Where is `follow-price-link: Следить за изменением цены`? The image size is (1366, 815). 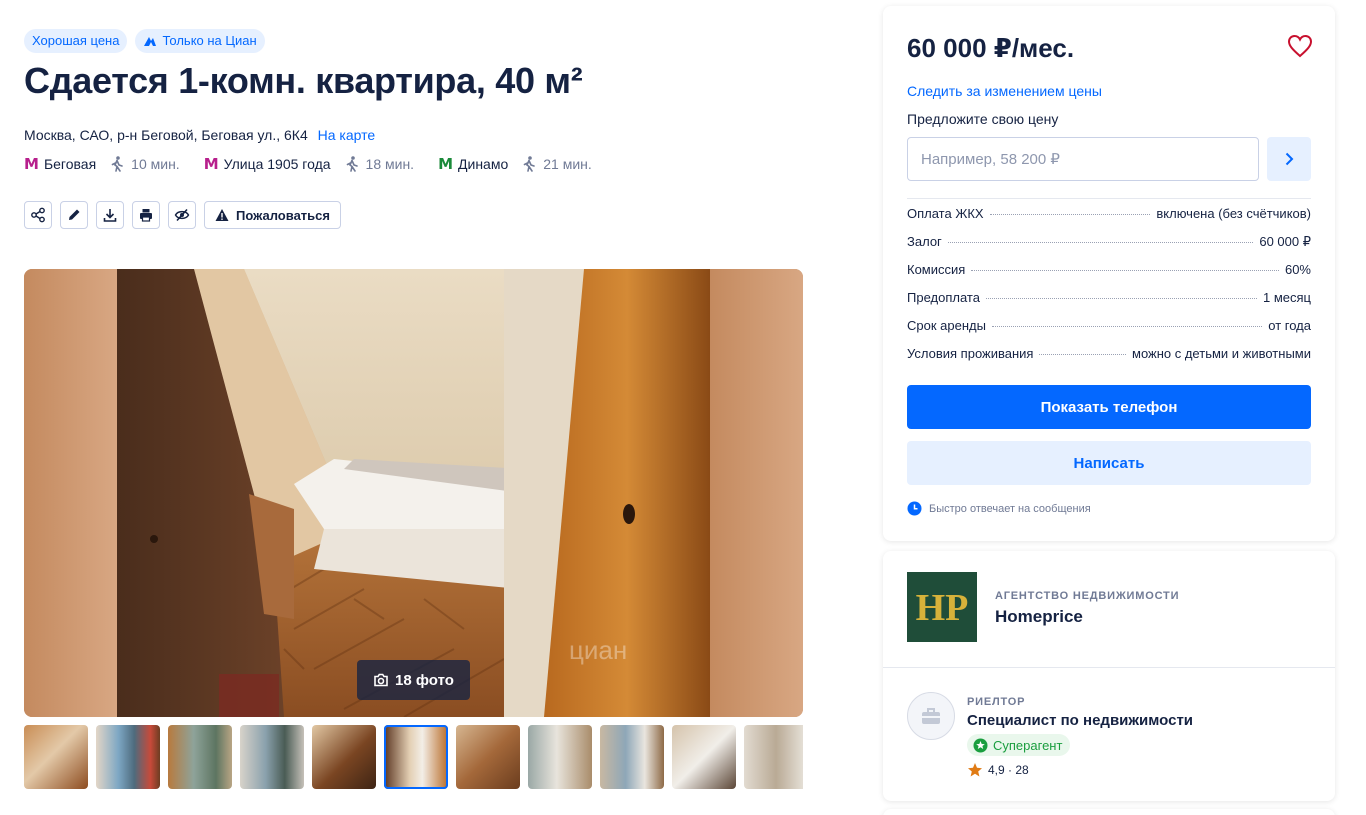 follow-price-link: Следить за изменением цены is located at coordinates (1004, 91).